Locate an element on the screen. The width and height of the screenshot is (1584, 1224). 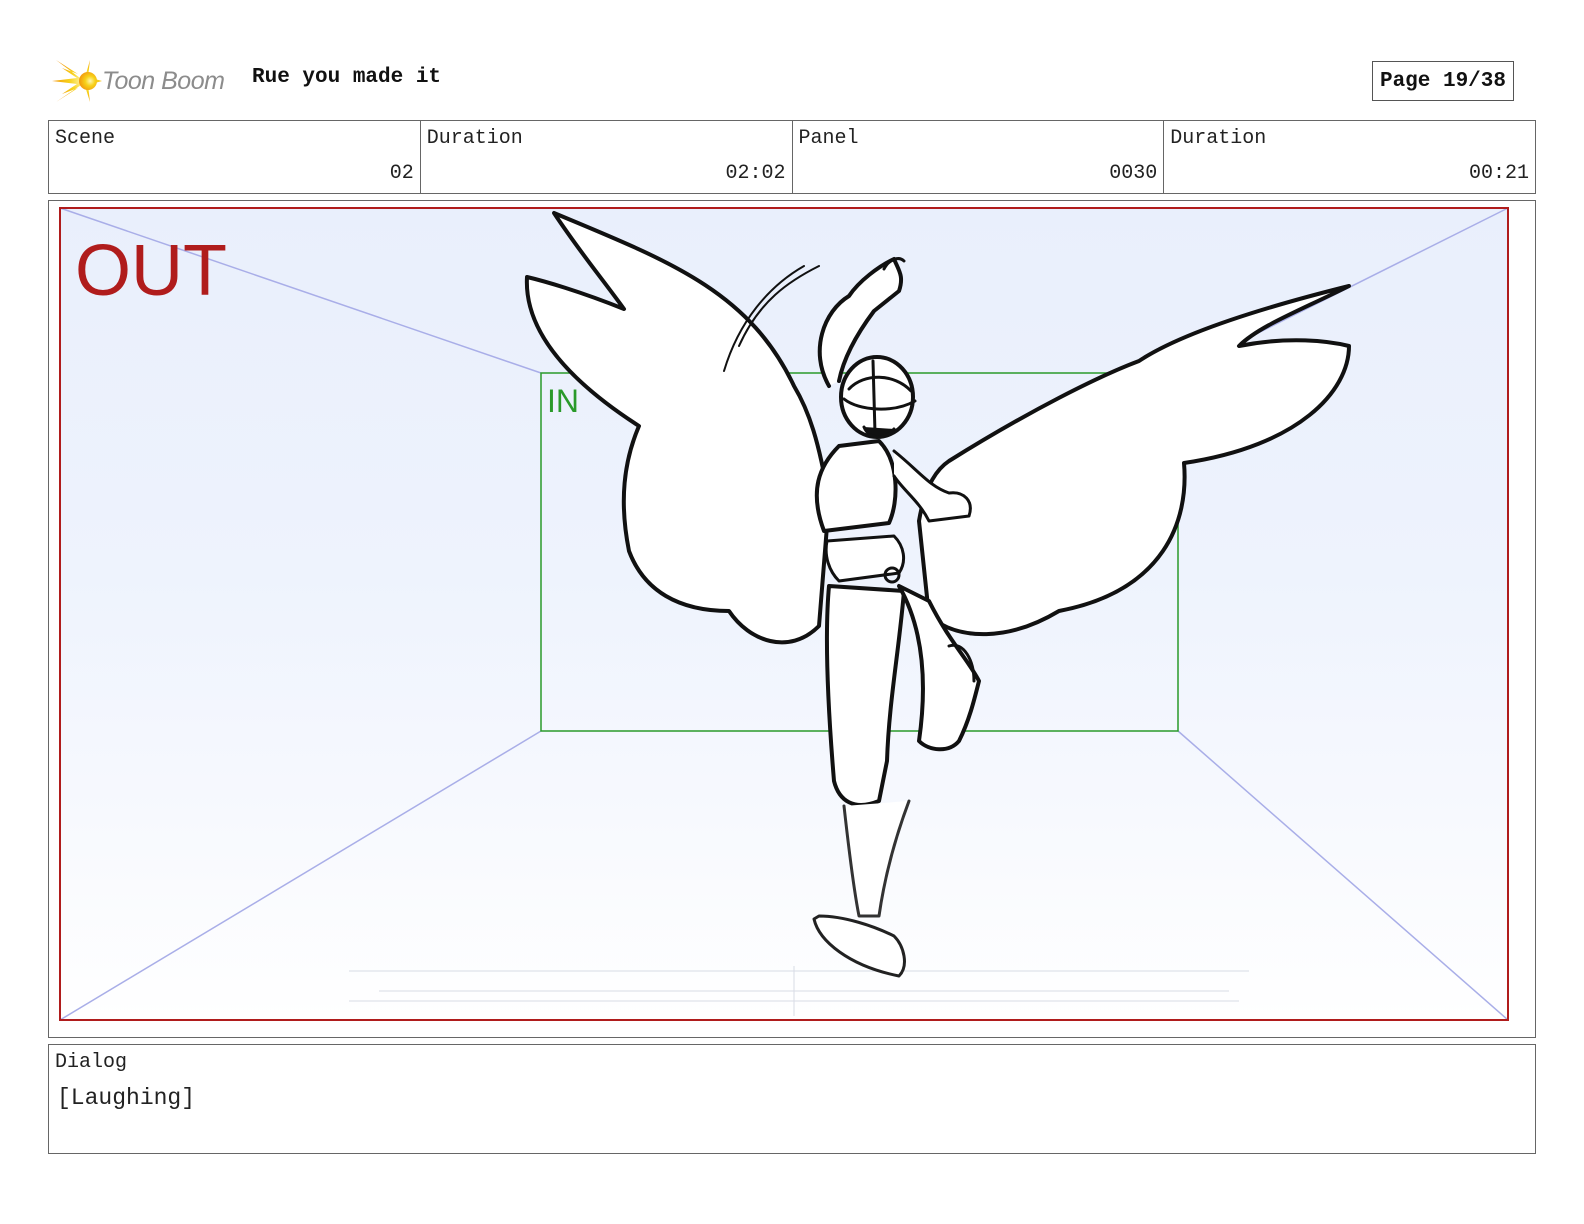
panel-duration-cell: Duration 00:21 is located at coordinates (1349, 157).